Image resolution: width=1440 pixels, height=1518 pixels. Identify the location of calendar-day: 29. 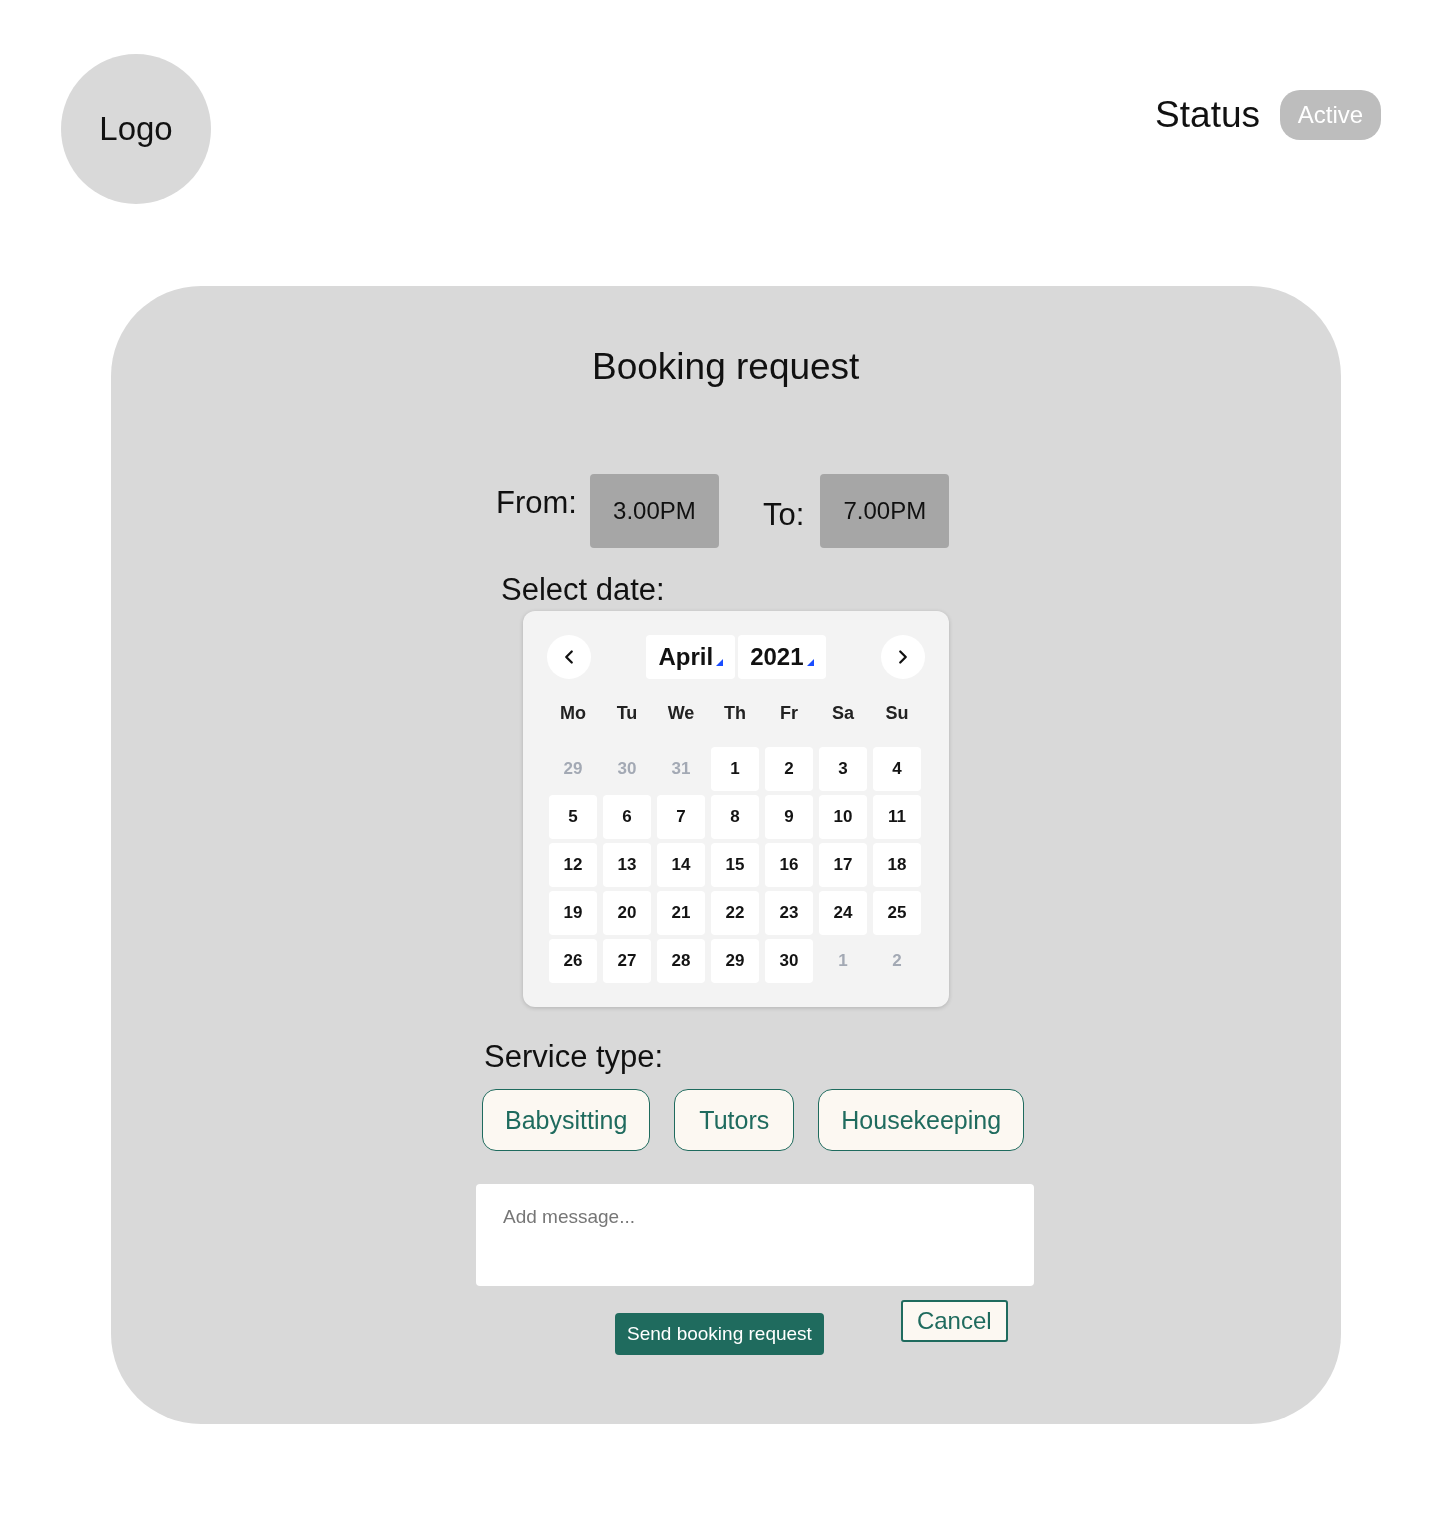
(735, 961).